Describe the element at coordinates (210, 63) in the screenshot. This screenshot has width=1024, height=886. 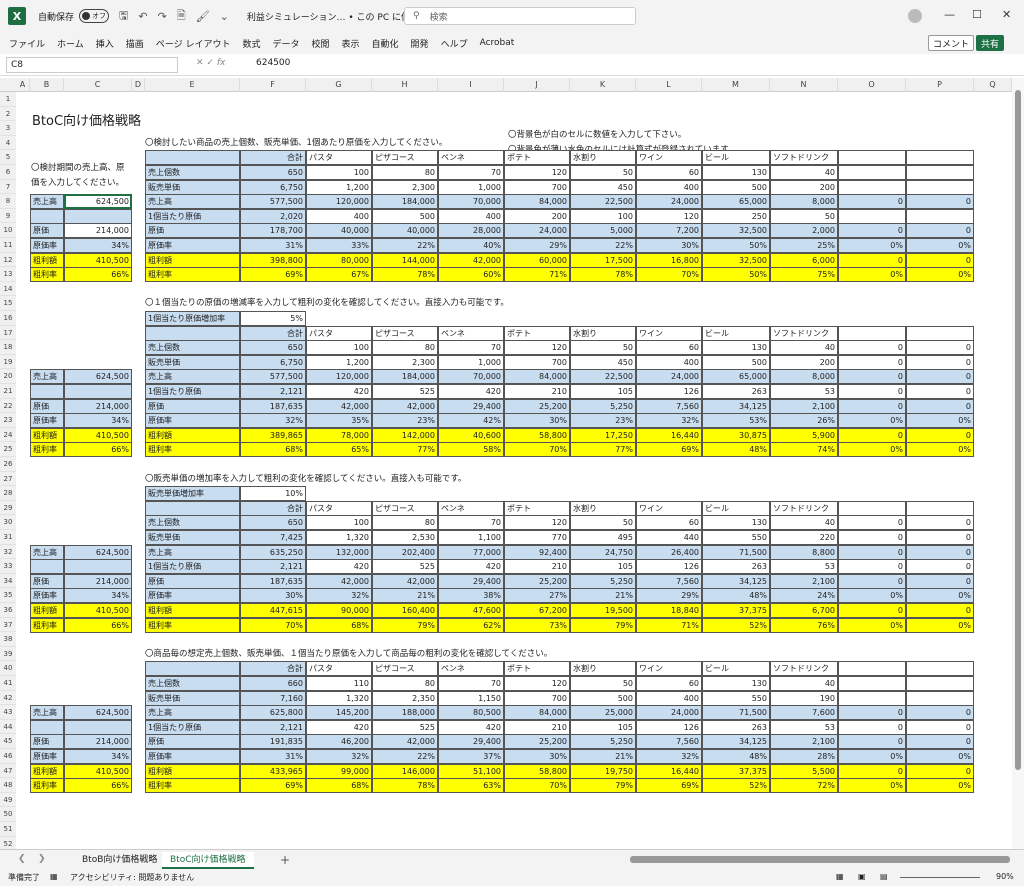
I see `fx-icon: ✕ ✓ fx` at that location.